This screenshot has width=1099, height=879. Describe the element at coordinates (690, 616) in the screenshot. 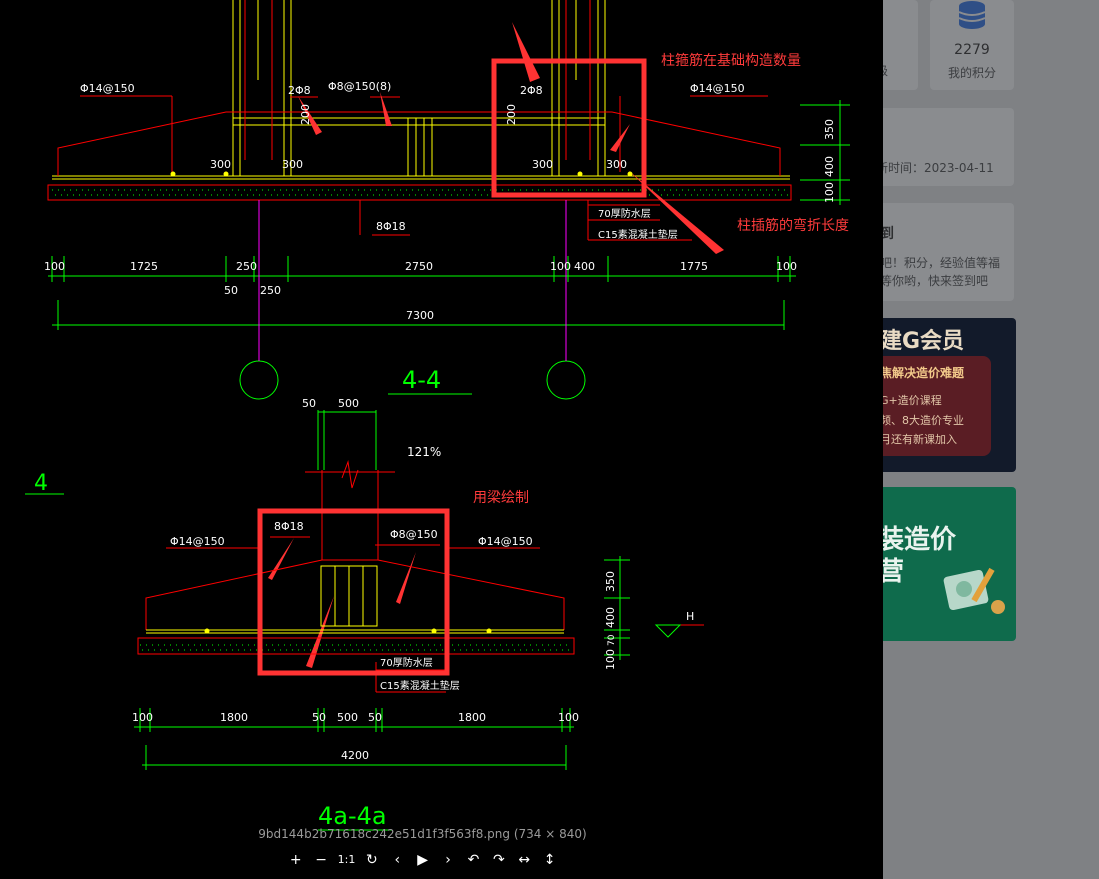

I see `level-label: H` at that location.